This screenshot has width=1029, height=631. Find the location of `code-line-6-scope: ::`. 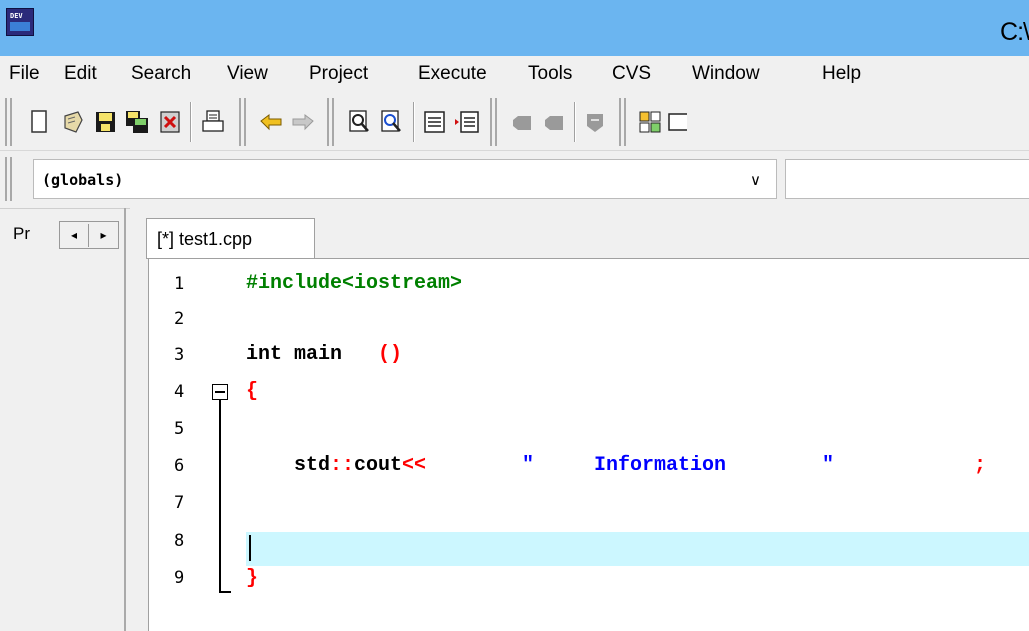

code-line-6-scope: :: is located at coordinates (342, 465).